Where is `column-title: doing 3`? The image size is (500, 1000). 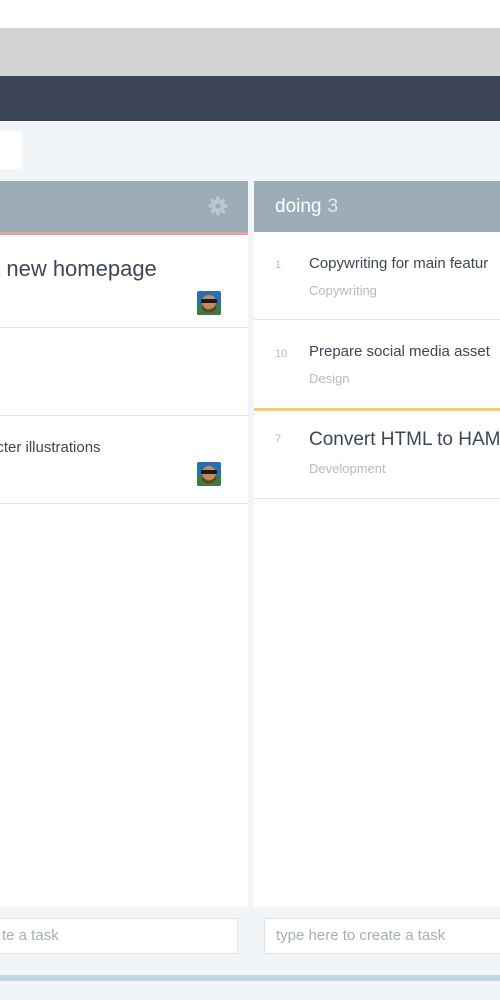
column-title: doing 3 is located at coordinates (307, 206).